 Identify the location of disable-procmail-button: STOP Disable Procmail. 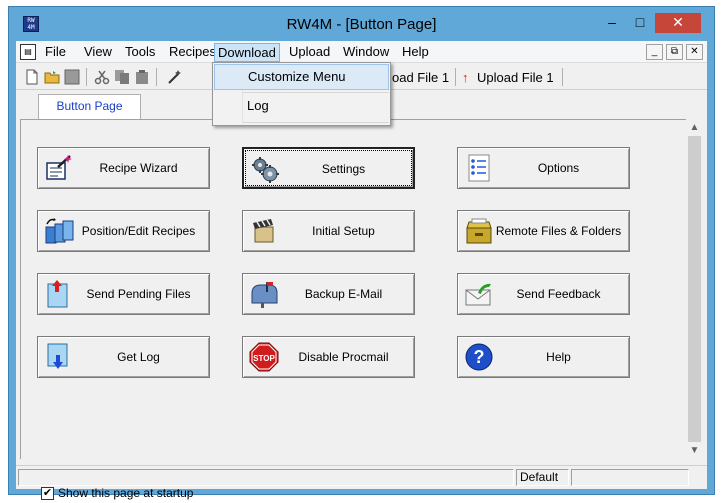
(328, 357).